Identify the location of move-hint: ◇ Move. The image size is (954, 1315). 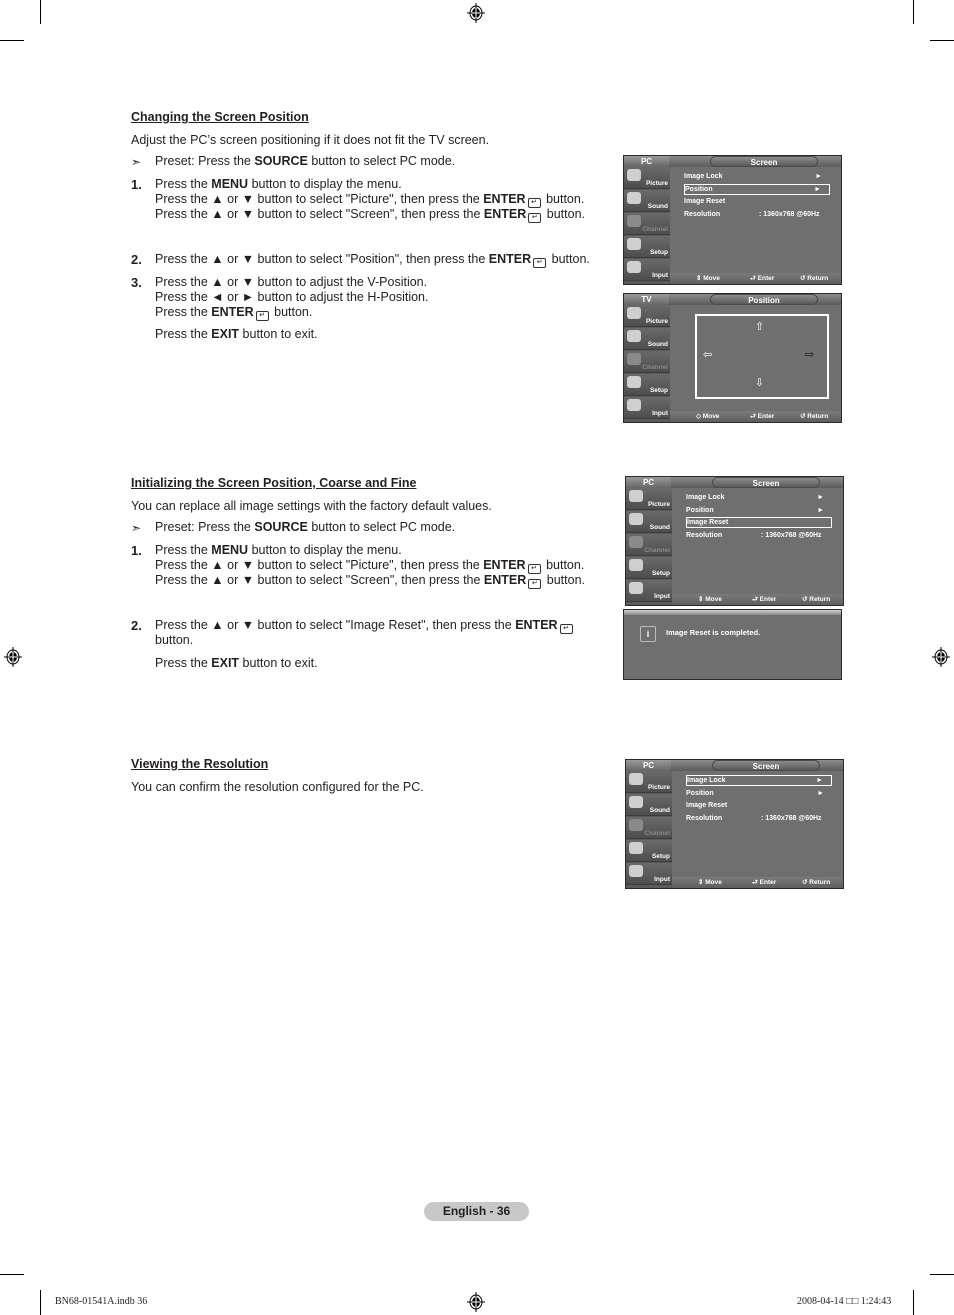
(708, 416).